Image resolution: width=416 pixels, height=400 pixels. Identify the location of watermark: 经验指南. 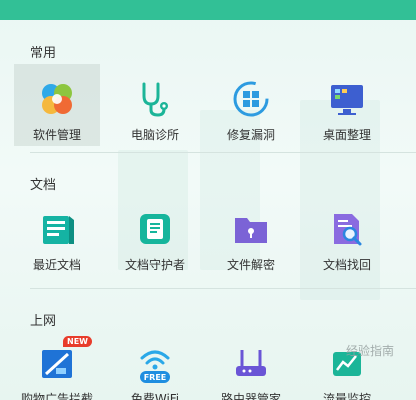
(369, 351).